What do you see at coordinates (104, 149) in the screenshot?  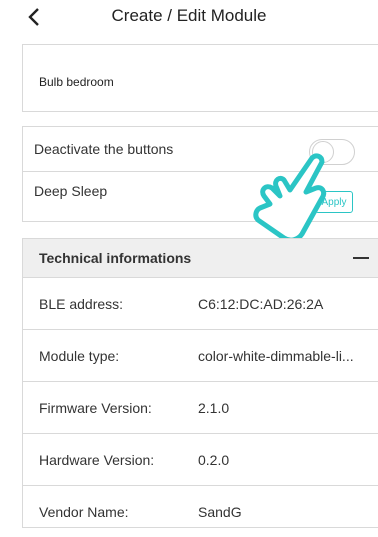 I see `deactivate-buttons-label: Deactivate the buttons` at bounding box center [104, 149].